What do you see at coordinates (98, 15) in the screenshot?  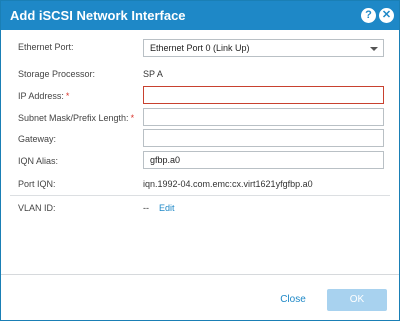 I see `dialog-title: Add iSCSI Network Interface` at bounding box center [98, 15].